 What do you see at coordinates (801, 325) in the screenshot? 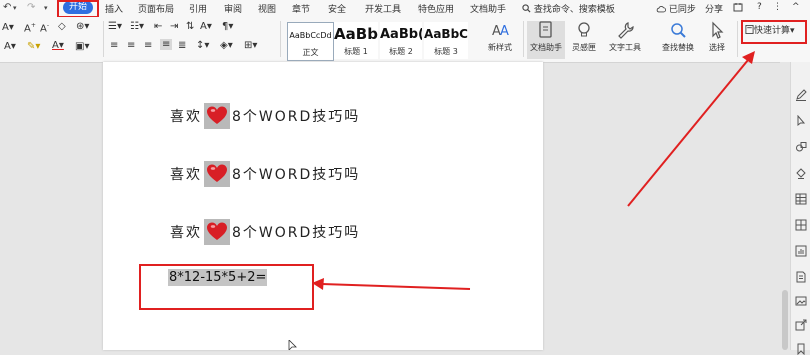
I see `share-out-icon` at bounding box center [801, 325].